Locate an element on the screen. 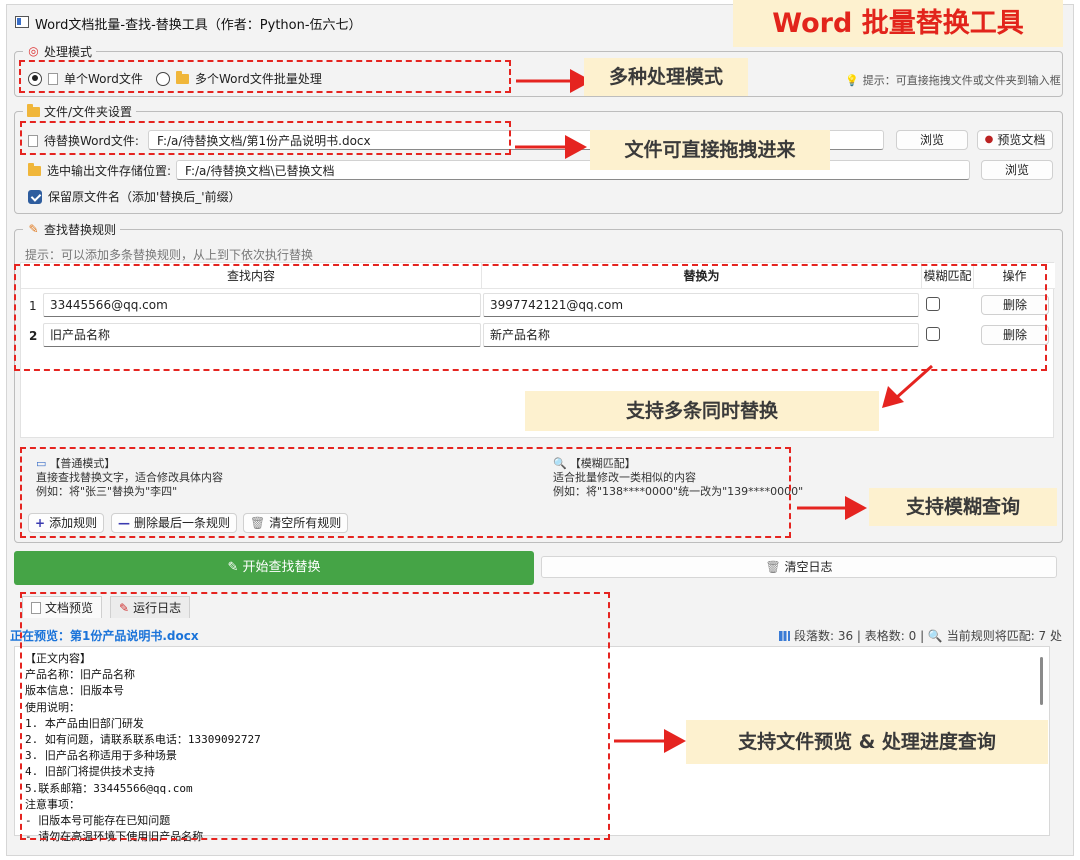 The height and width of the screenshot is (860, 1080). pencil-icon: ✎ is located at coordinates (33, 229).